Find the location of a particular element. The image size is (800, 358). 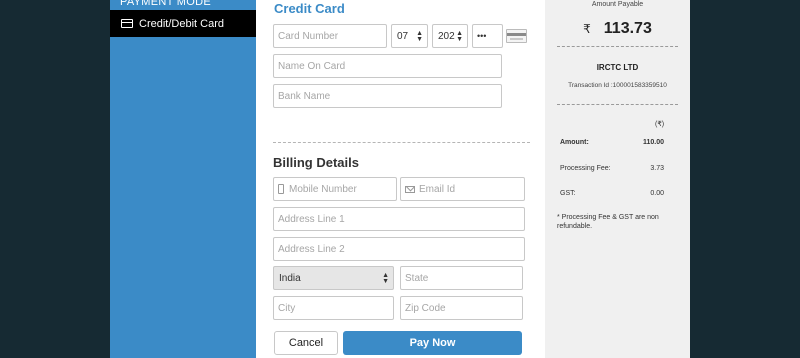

currency-header: (₹) is located at coordinates (660, 124).